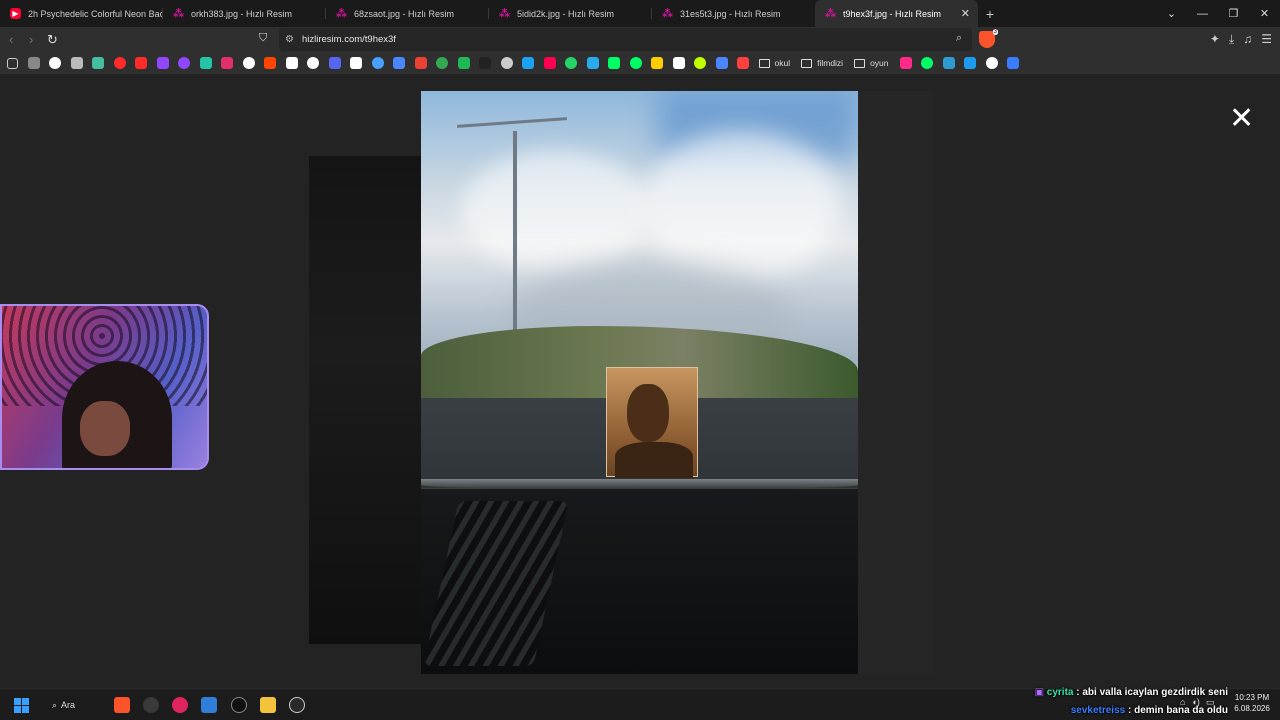 This screenshot has height=720, width=1280. I want to click on back-icon: ‹, so click(11, 39).